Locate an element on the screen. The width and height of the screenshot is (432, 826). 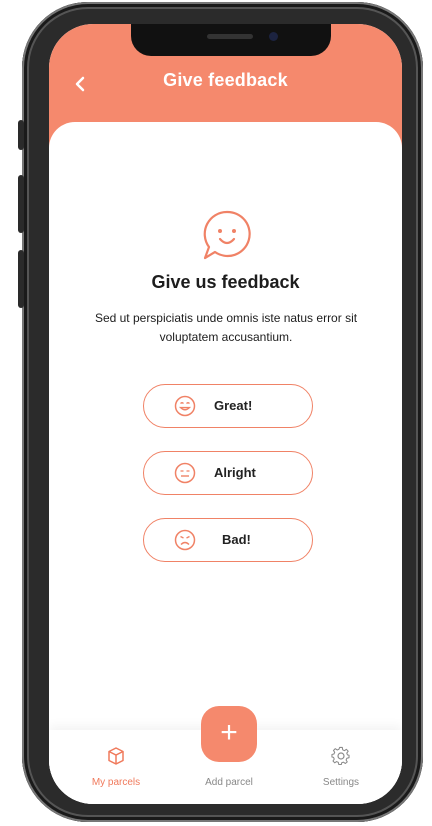
tab-add-parcel-label: Add parcel is located at coordinates (229, 782).